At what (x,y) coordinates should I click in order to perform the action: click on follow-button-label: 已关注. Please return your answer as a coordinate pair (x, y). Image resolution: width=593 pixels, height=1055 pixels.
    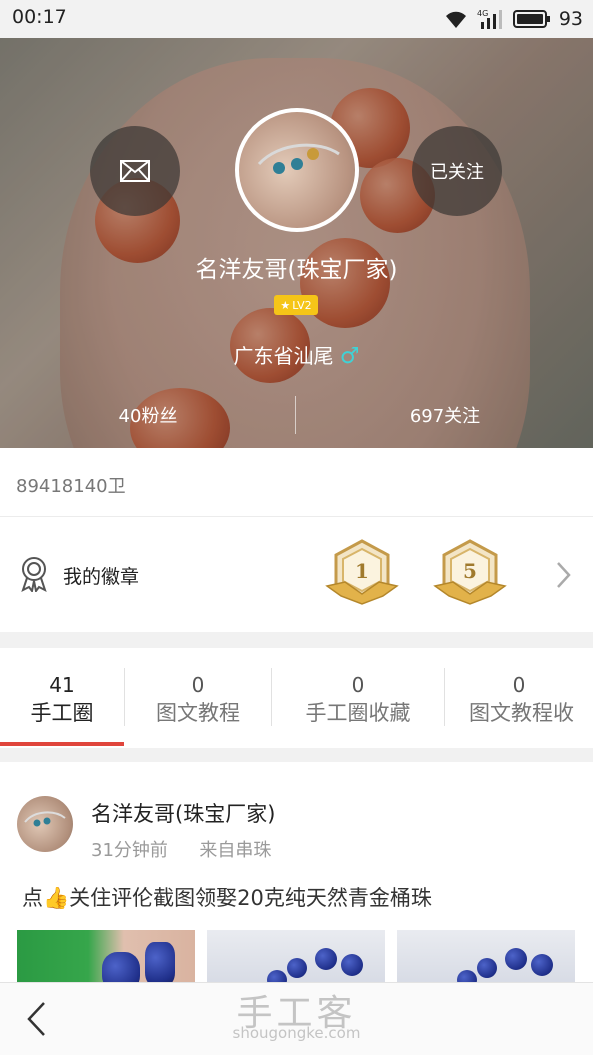
    Looking at the image, I should click on (457, 172).